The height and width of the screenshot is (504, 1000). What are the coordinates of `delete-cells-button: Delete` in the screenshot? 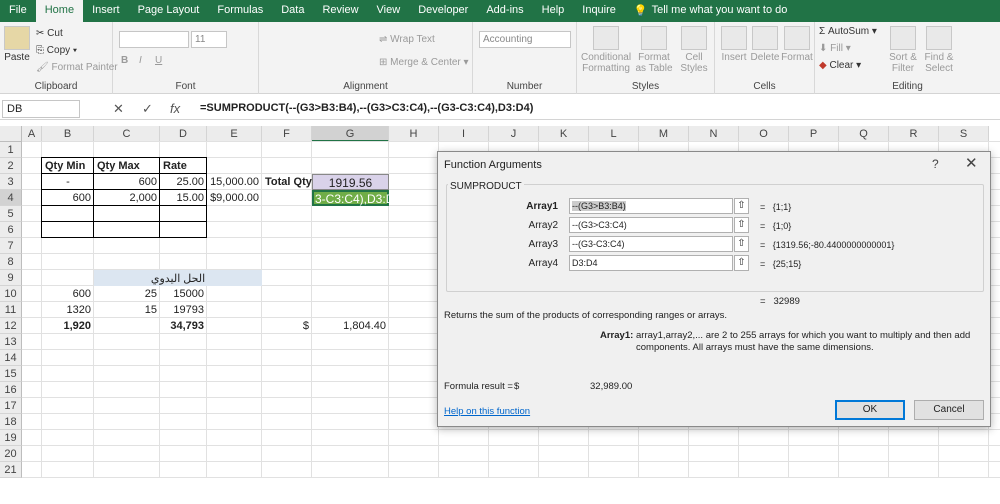 It's located at (765, 44).